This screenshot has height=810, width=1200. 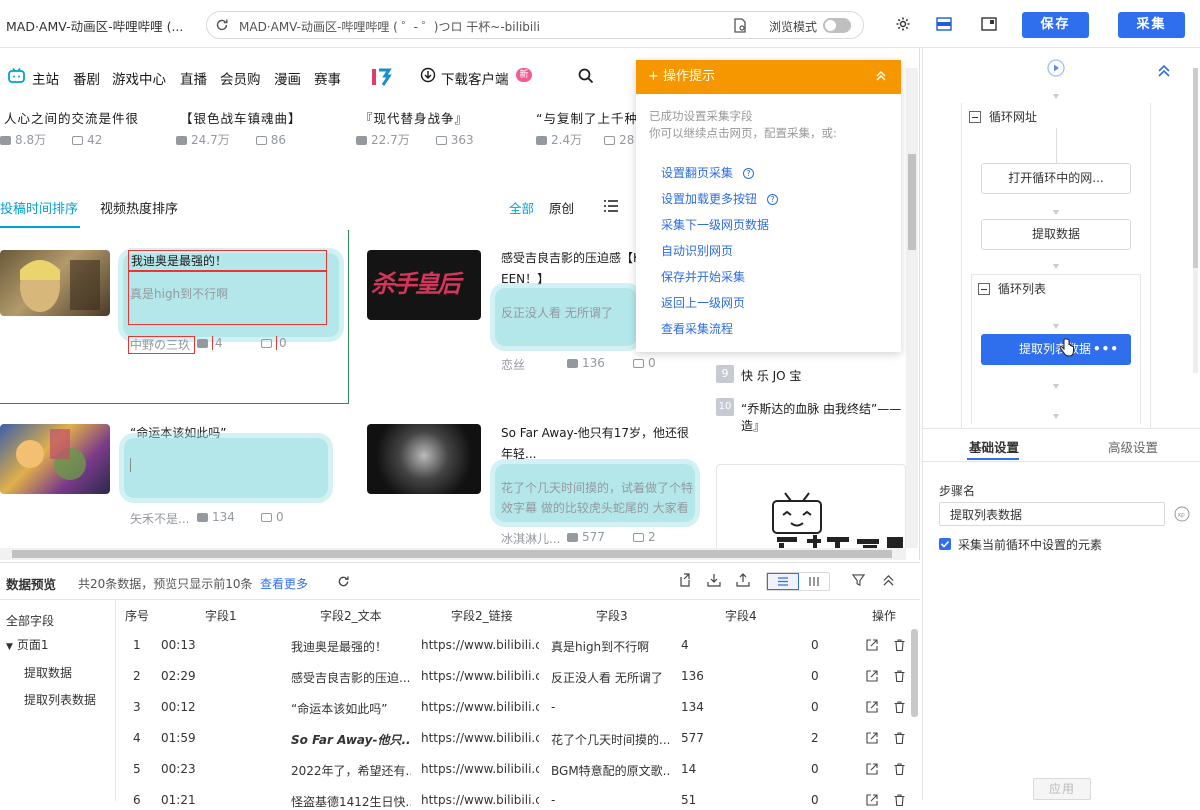 I want to click on save-button: 保存, so click(x=1055, y=25).